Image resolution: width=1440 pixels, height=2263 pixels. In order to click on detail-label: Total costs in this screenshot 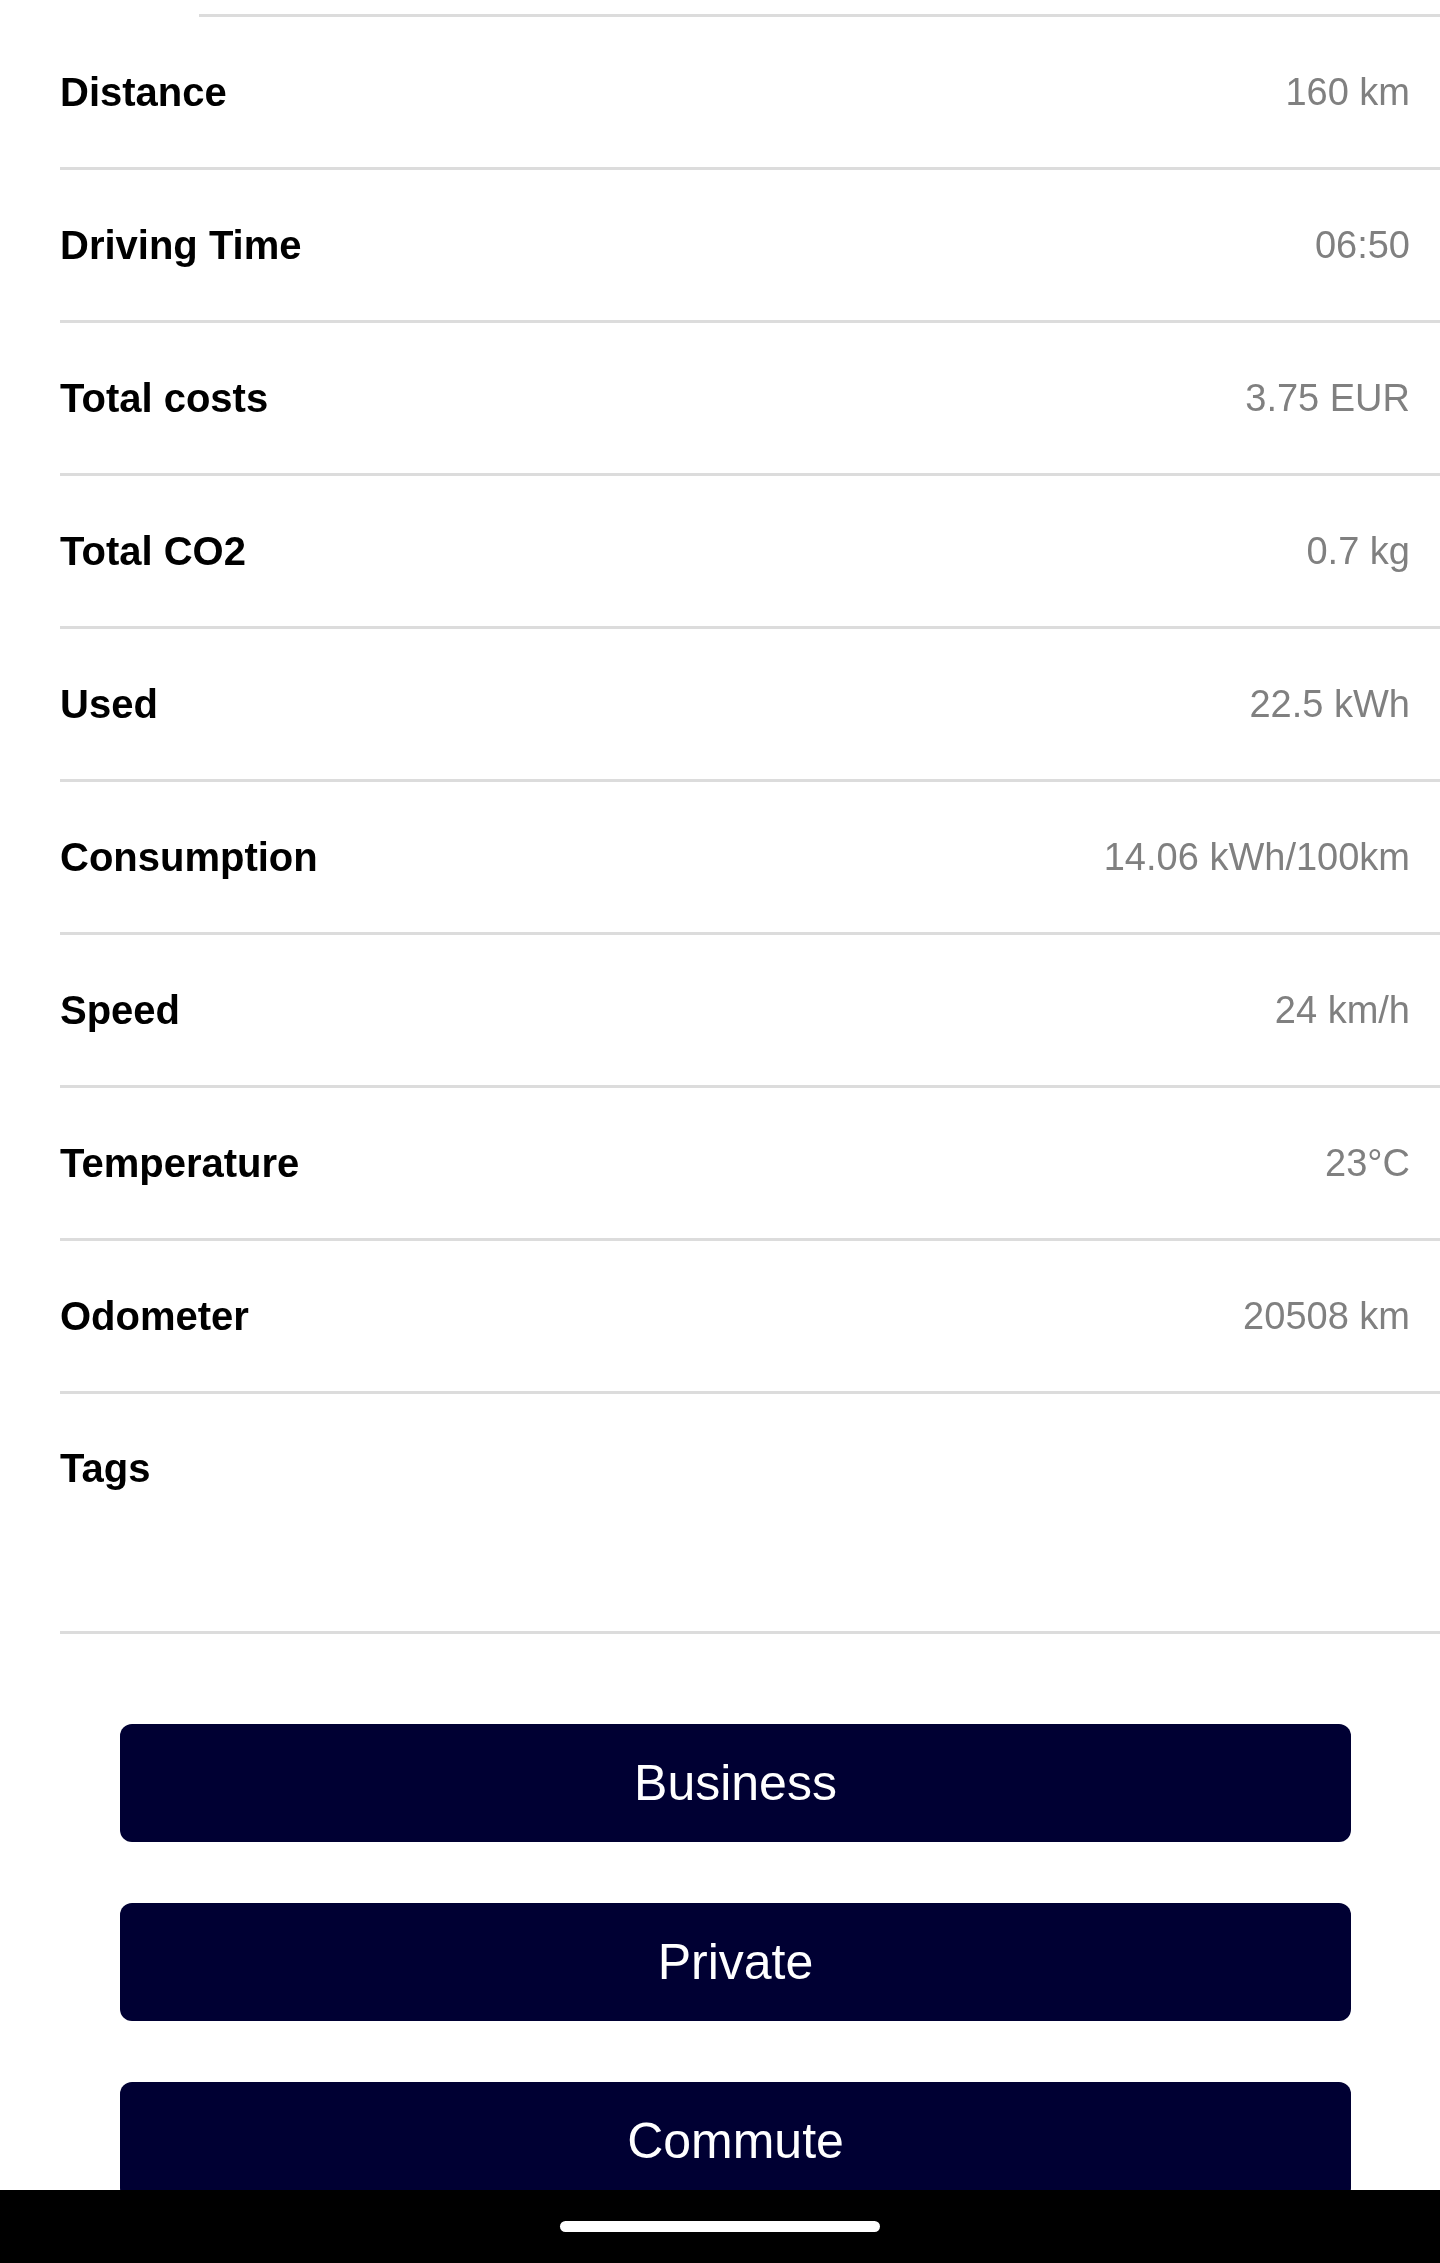, I will do `click(164, 398)`.